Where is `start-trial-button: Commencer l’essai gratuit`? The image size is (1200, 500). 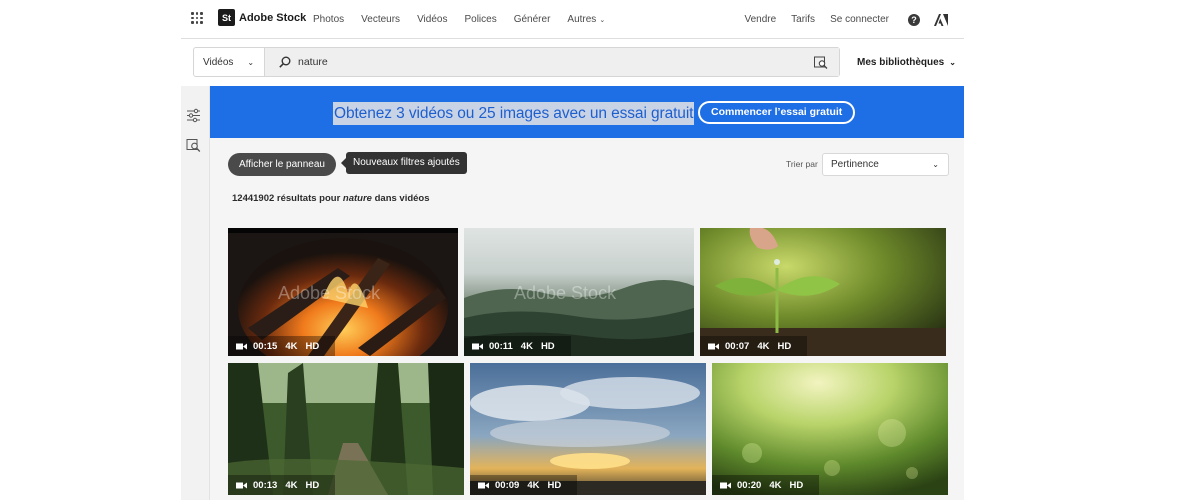
start-trial-button: Commencer l’essai gratuit is located at coordinates (777, 112).